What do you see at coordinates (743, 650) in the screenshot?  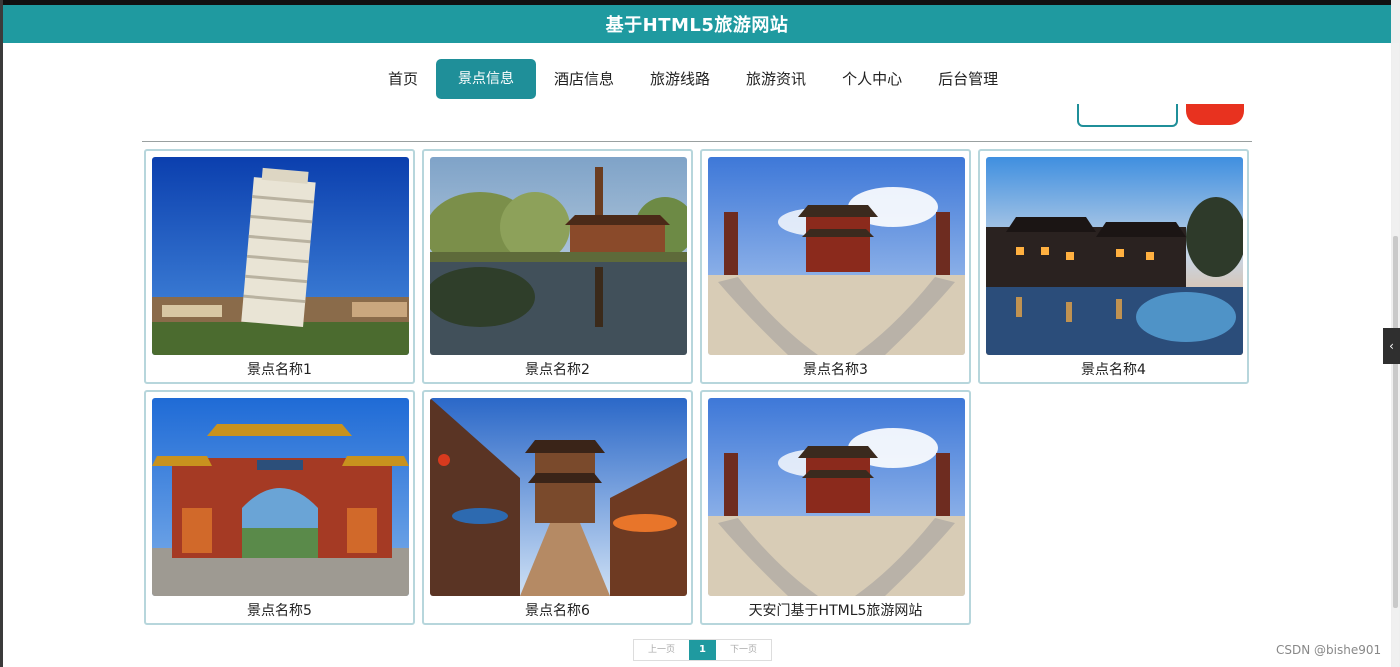 I see `next-page-button: 下一页` at bounding box center [743, 650].